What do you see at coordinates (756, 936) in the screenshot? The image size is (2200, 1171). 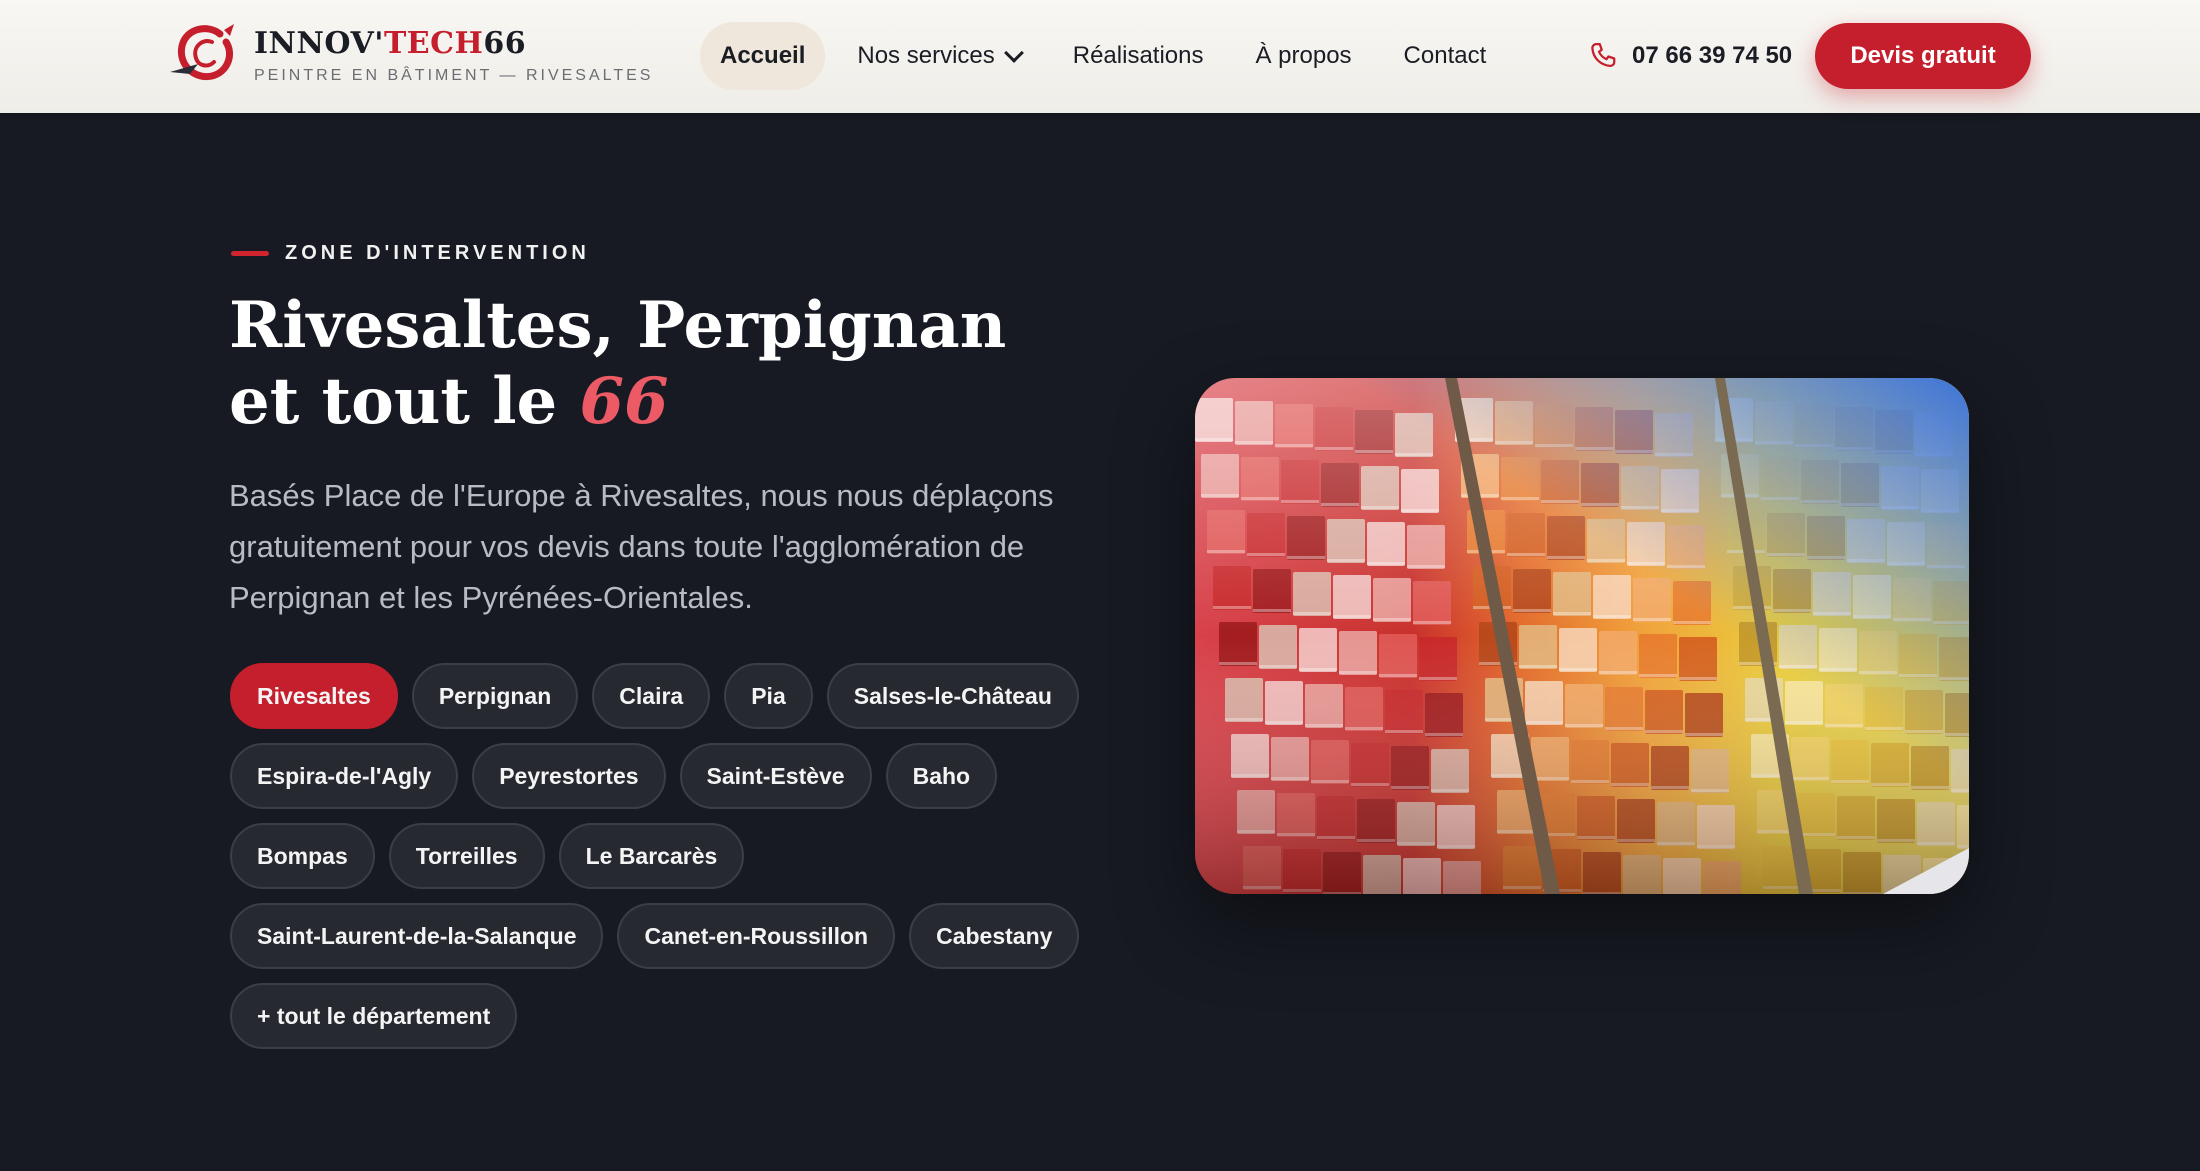 I see `town-chip: Canet-en-Roussillon` at bounding box center [756, 936].